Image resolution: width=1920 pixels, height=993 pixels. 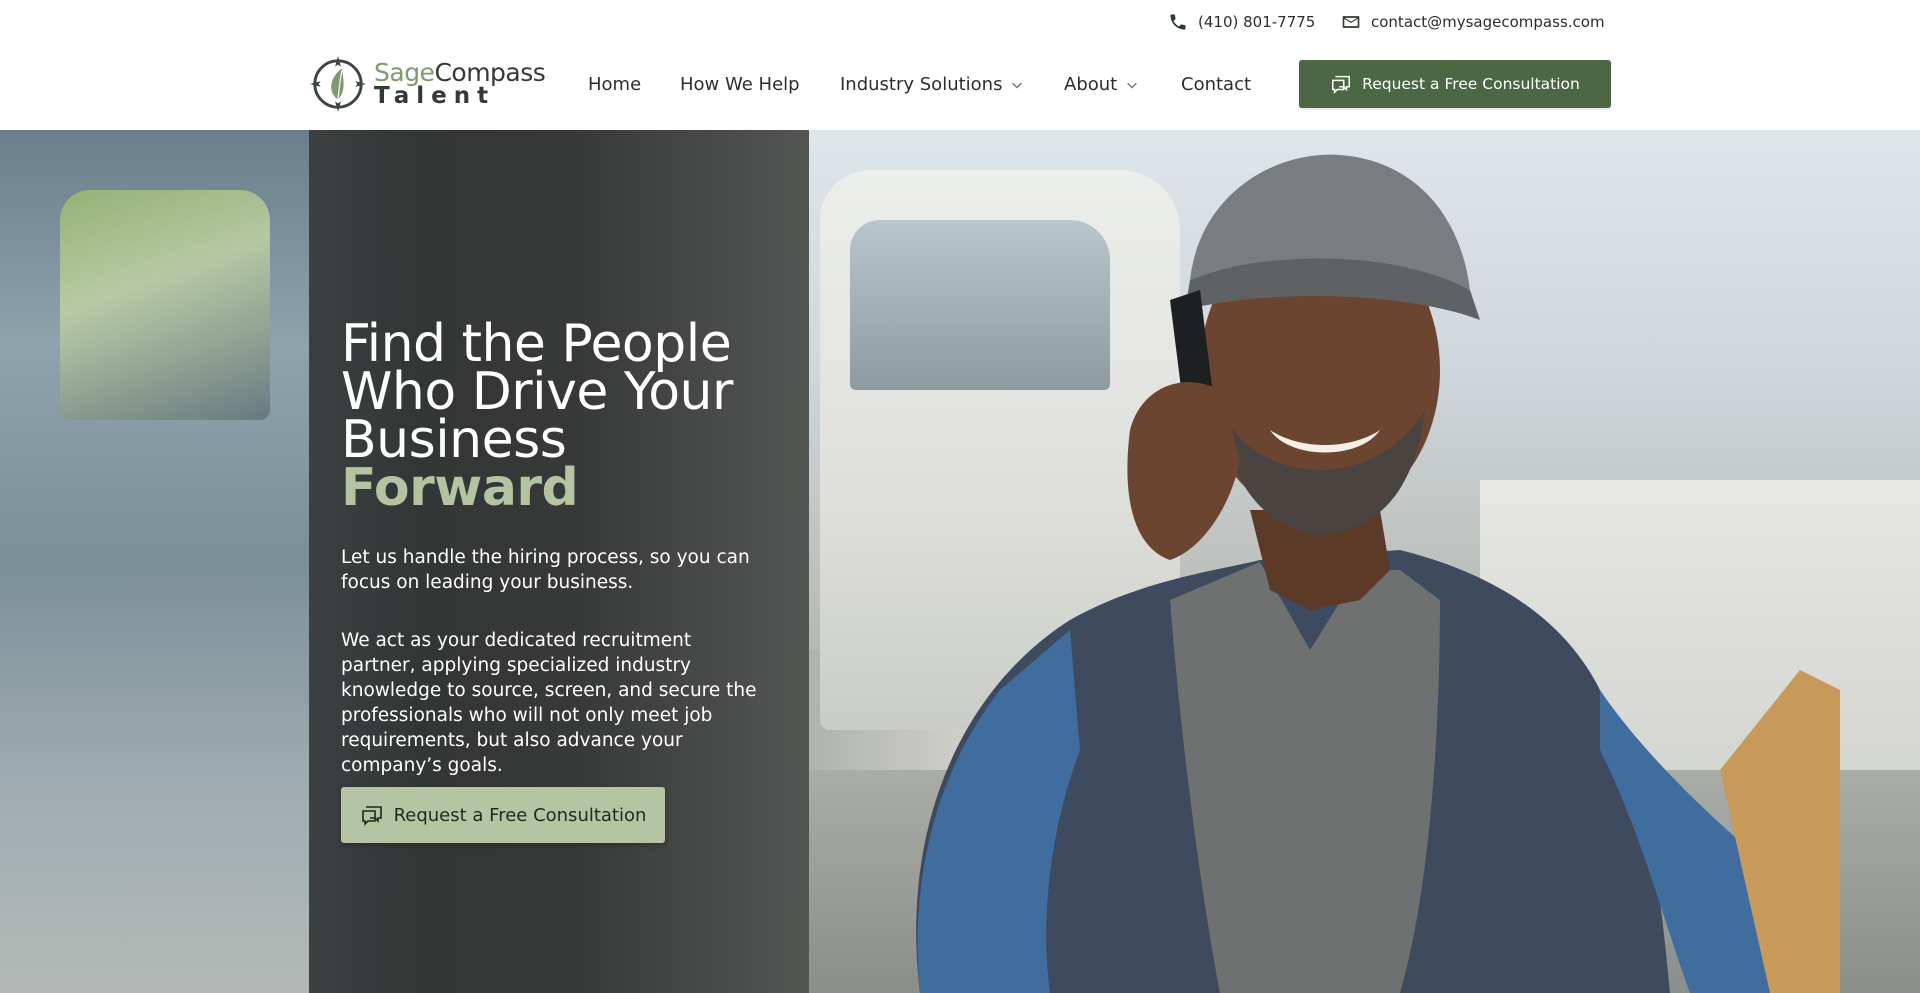 What do you see at coordinates (154, 561) in the screenshot?
I see `hero-background-truck-left` at bounding box center [154, 561].